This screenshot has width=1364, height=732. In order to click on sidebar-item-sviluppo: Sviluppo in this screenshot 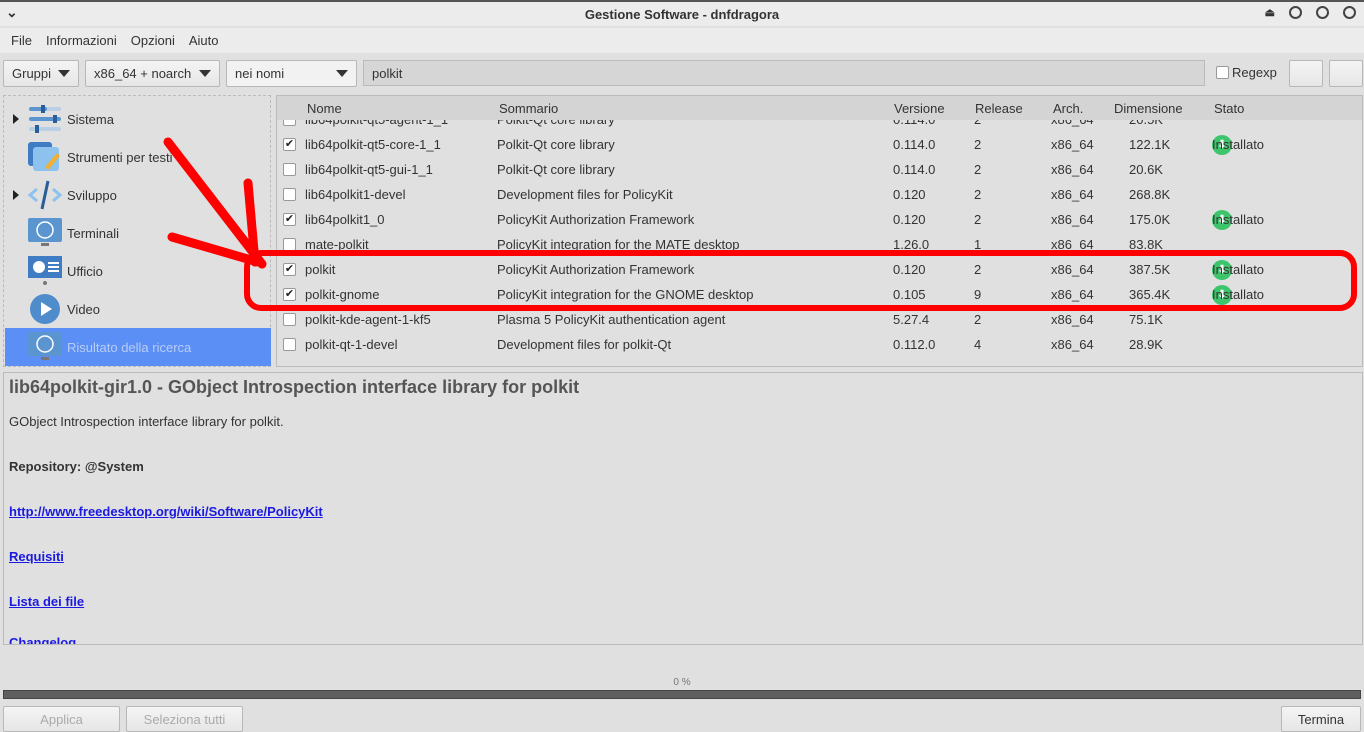, I will do `click(138, 195)`.